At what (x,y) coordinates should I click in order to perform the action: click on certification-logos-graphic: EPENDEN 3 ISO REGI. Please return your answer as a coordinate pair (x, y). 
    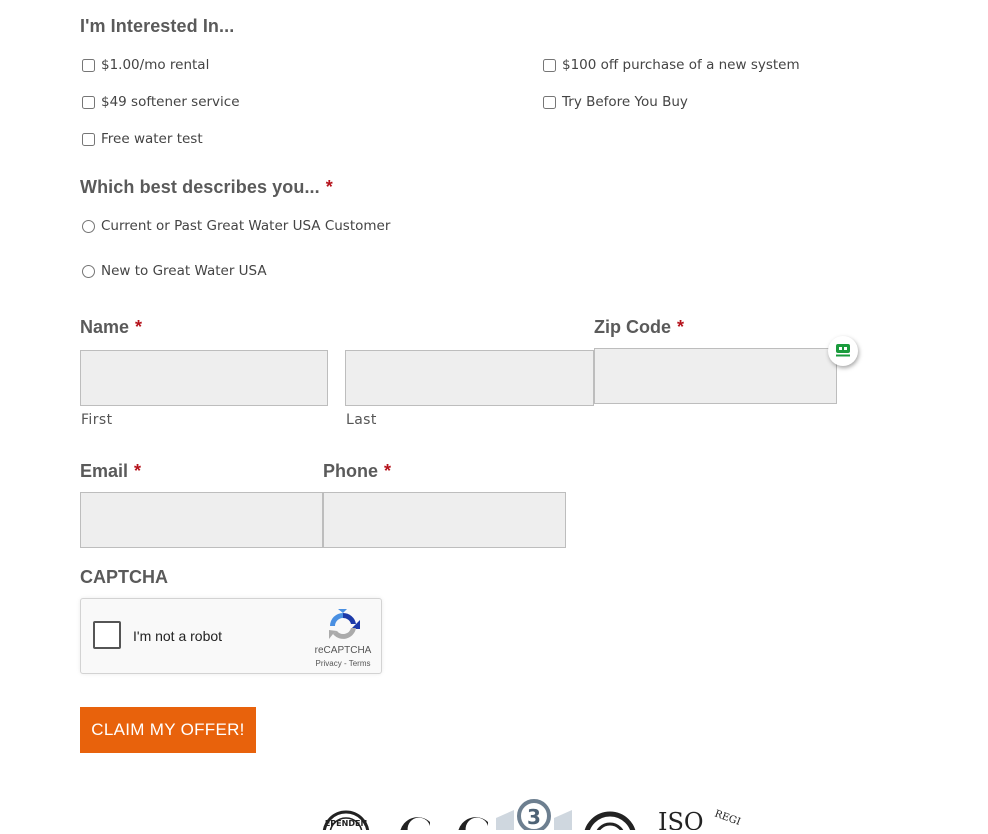
    Looking at the image, I should click on (532, 816).